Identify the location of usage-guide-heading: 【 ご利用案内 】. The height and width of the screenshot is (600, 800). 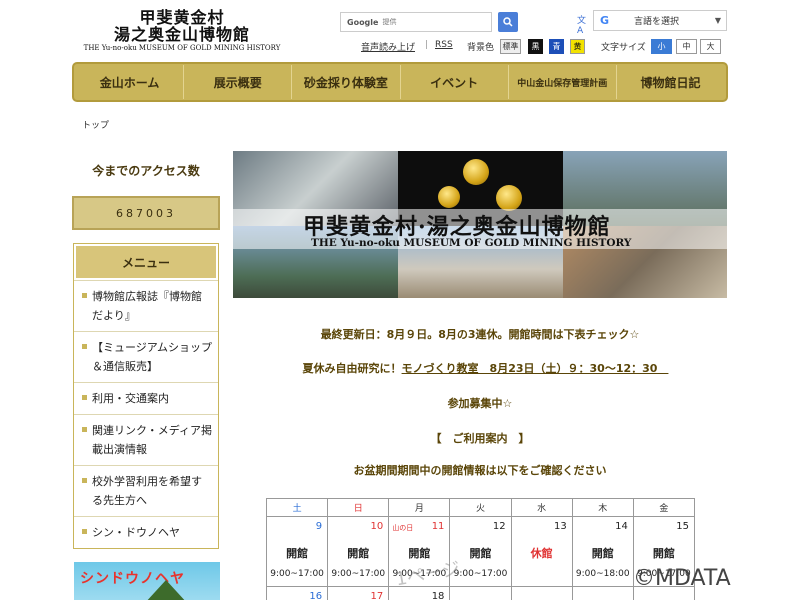
(480, 438).